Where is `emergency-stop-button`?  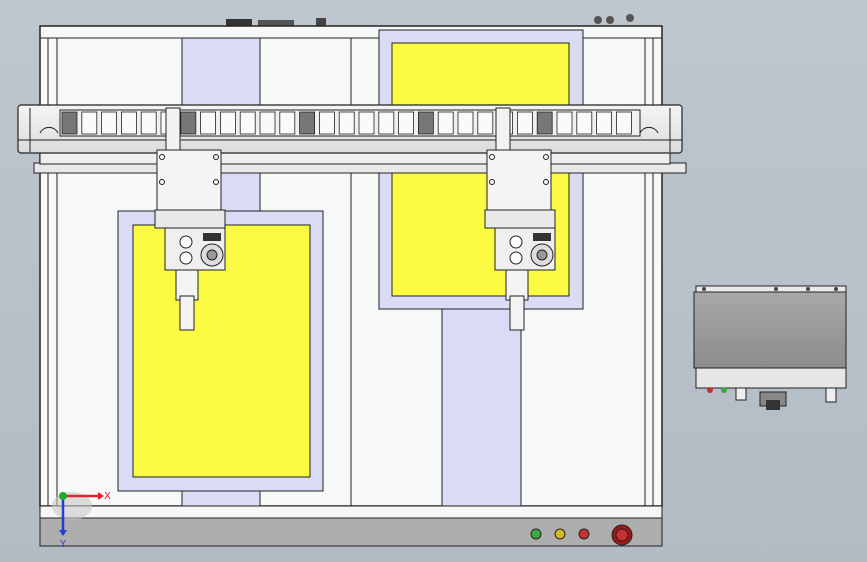 emergency-stop-button is located at coordinates (622, 535).